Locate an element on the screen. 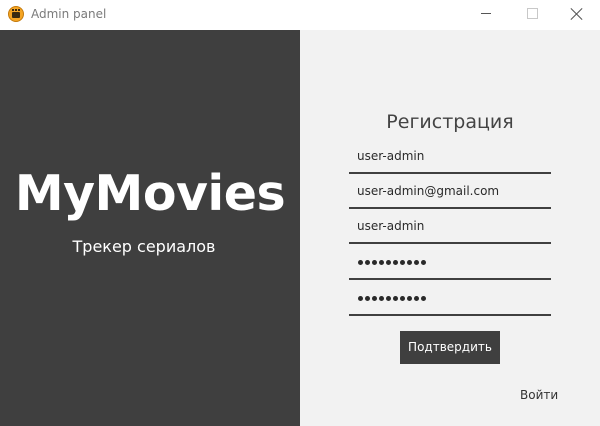 Image resolution: width=600 pixels, height=426 pixels. username-field: user-admin is located at coordinates (450, 157).